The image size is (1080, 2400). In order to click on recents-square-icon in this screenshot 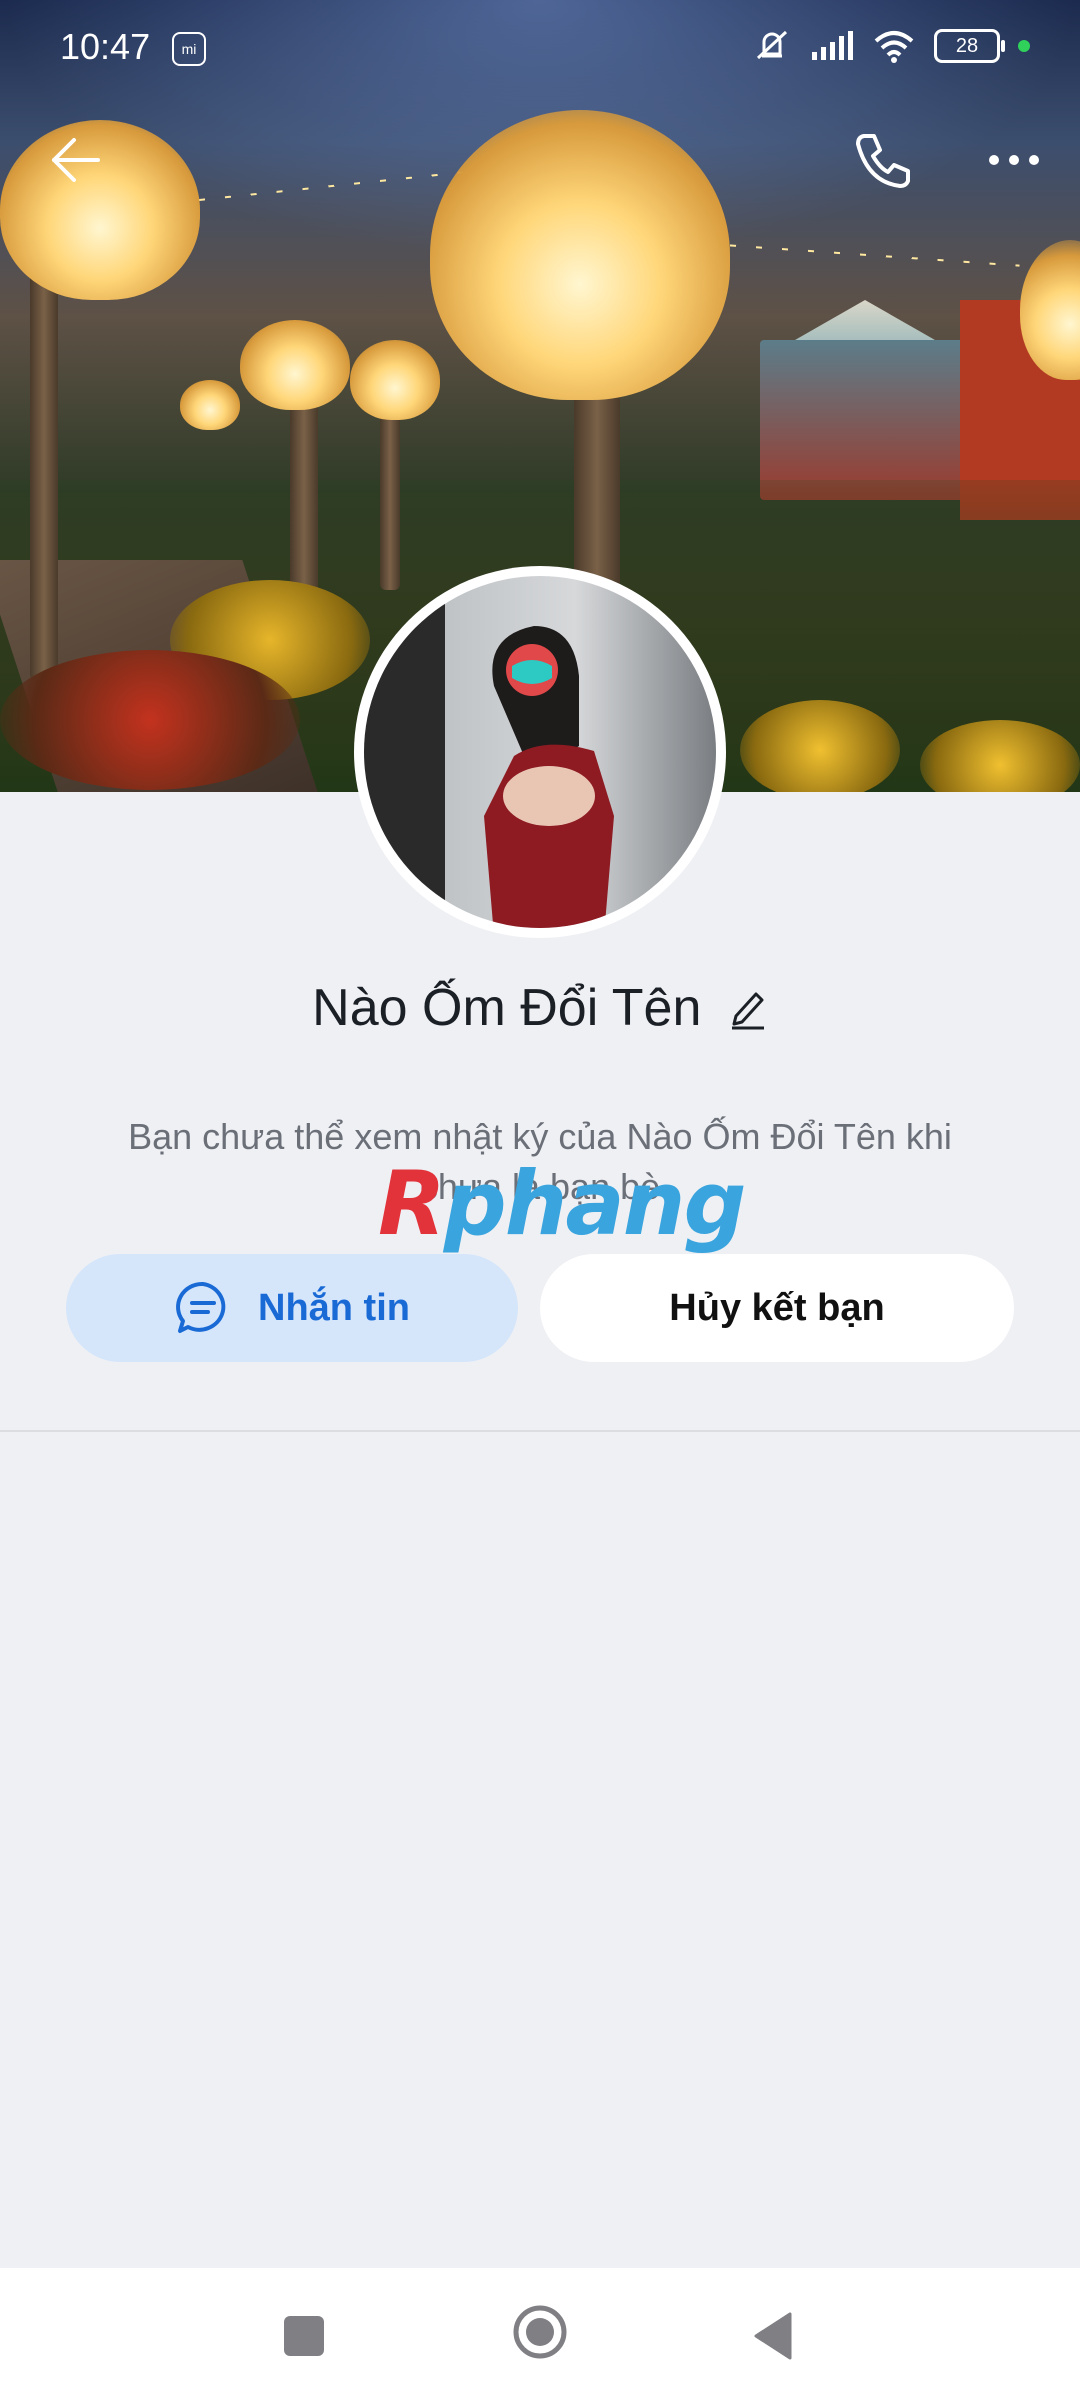, I will do `click(304, 2336)`.